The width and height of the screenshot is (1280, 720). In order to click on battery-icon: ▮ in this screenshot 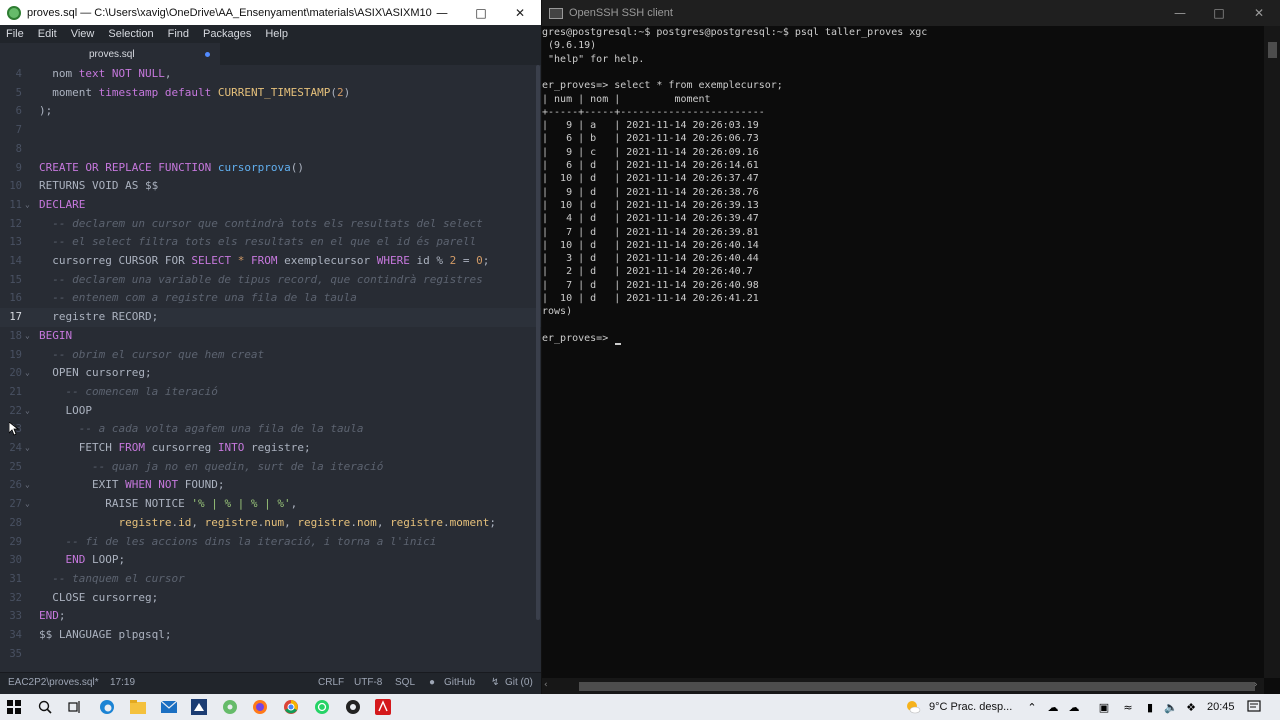, I will do `click(1150, 707)`.